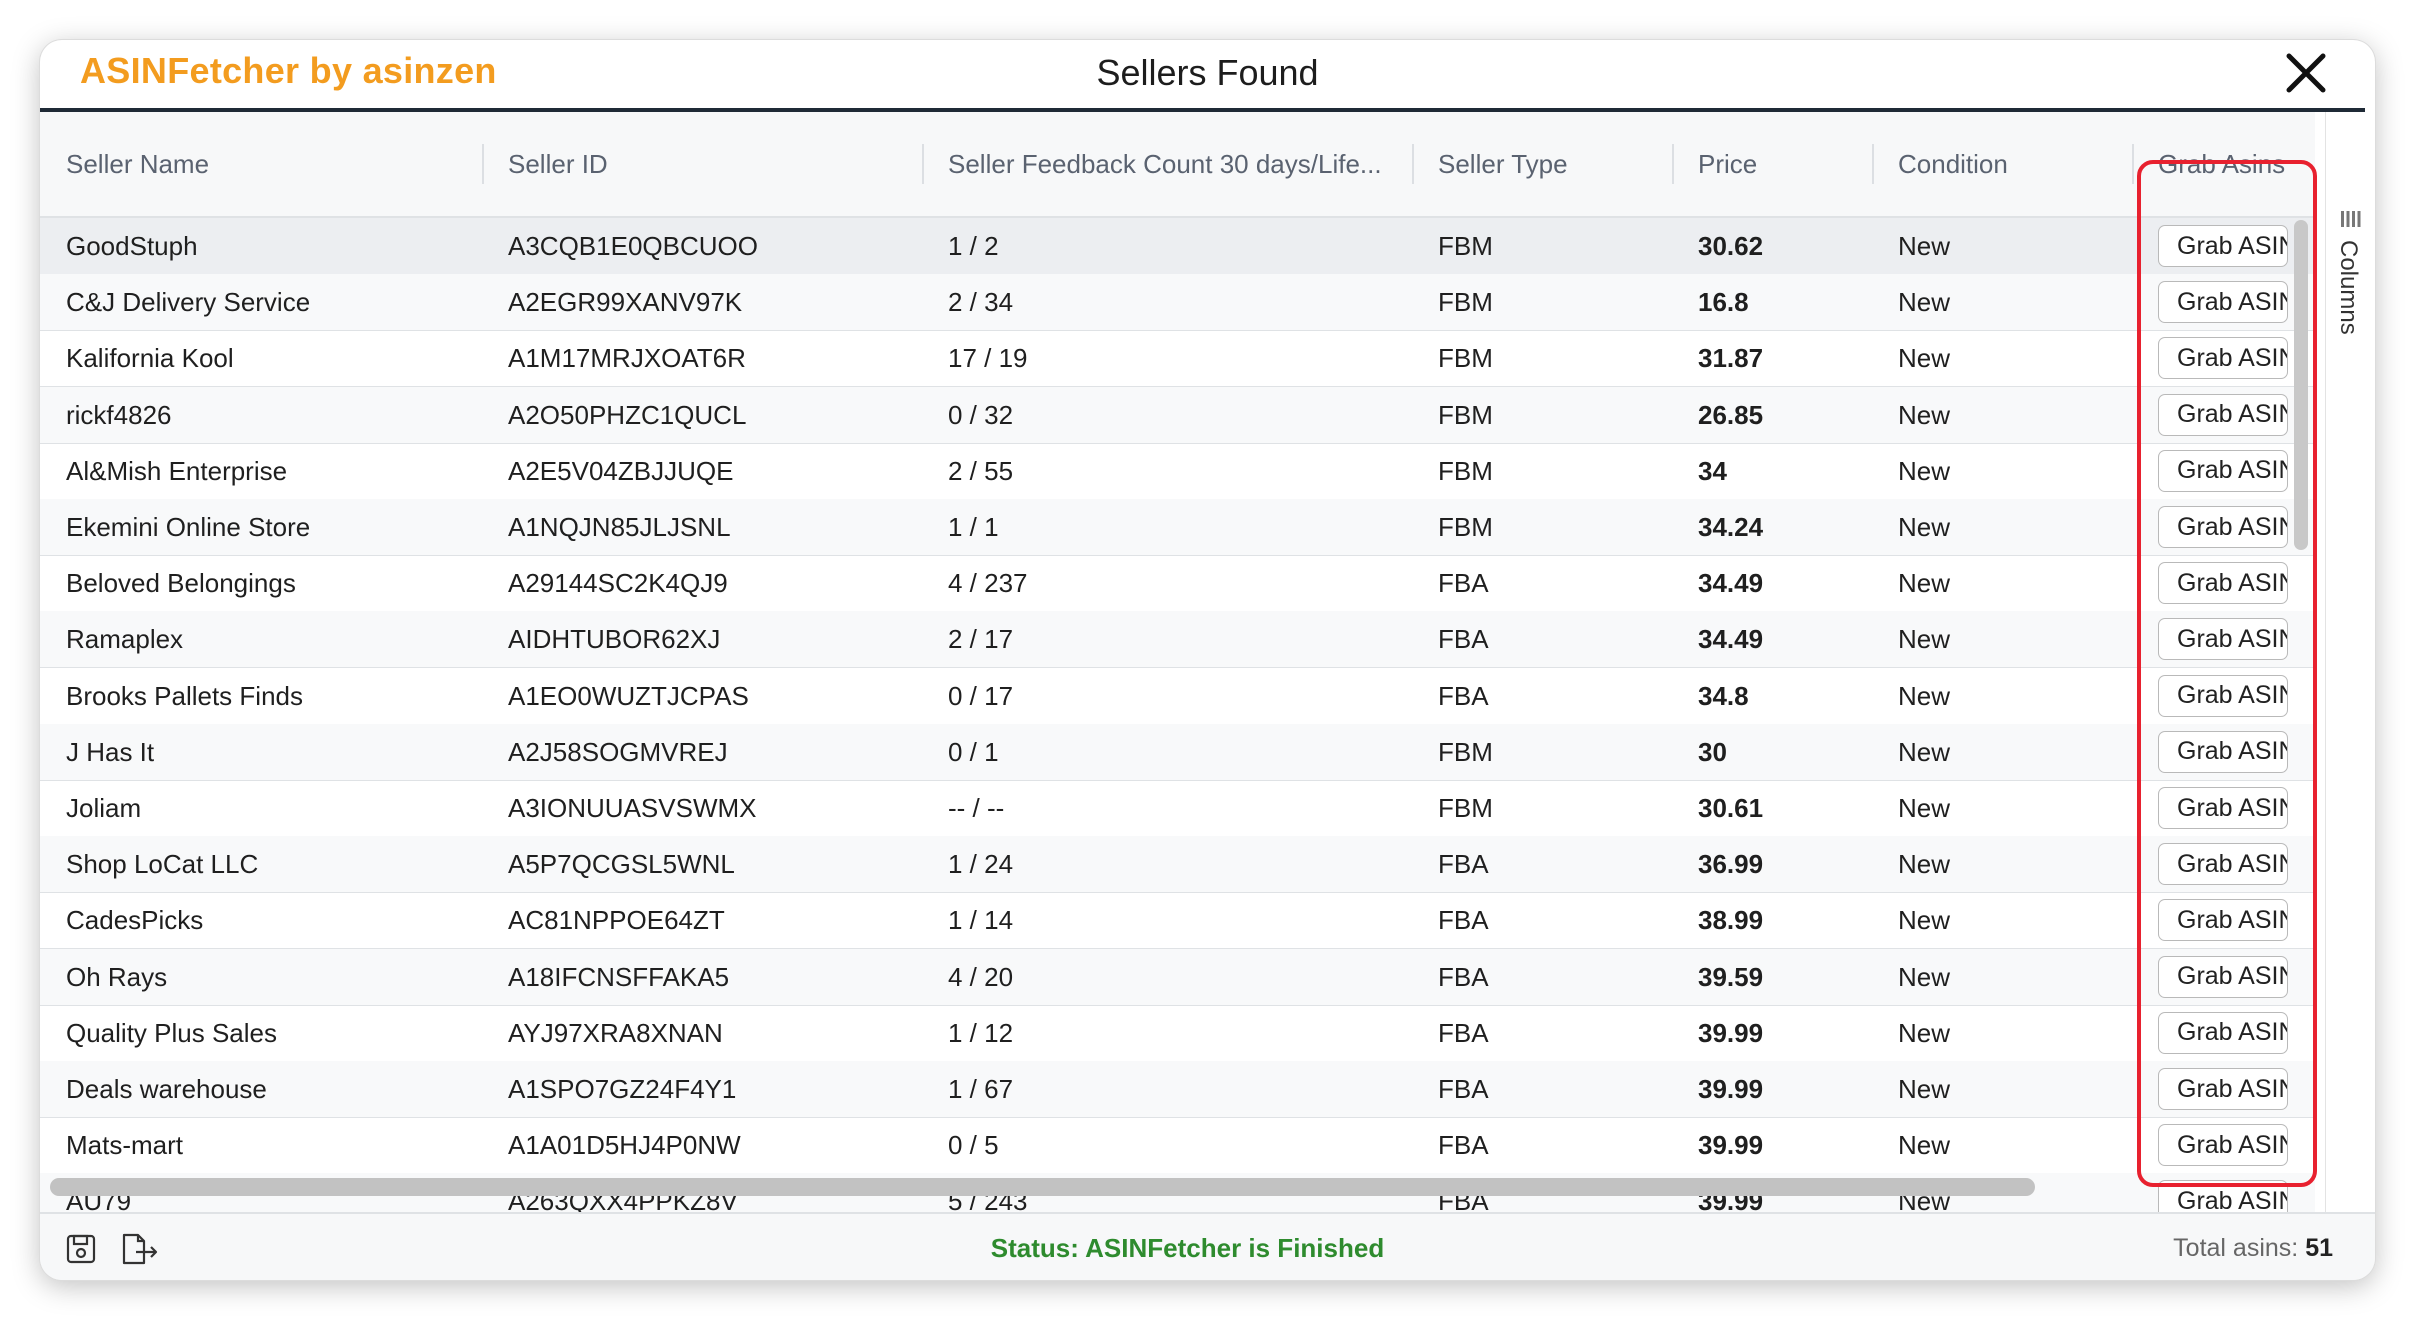 The height and width of the screenshot is (1318, 2412). Describe the element at coordinates (2350, 662) in the screenshot. I see `columns-side-panel: Columns` at that location.